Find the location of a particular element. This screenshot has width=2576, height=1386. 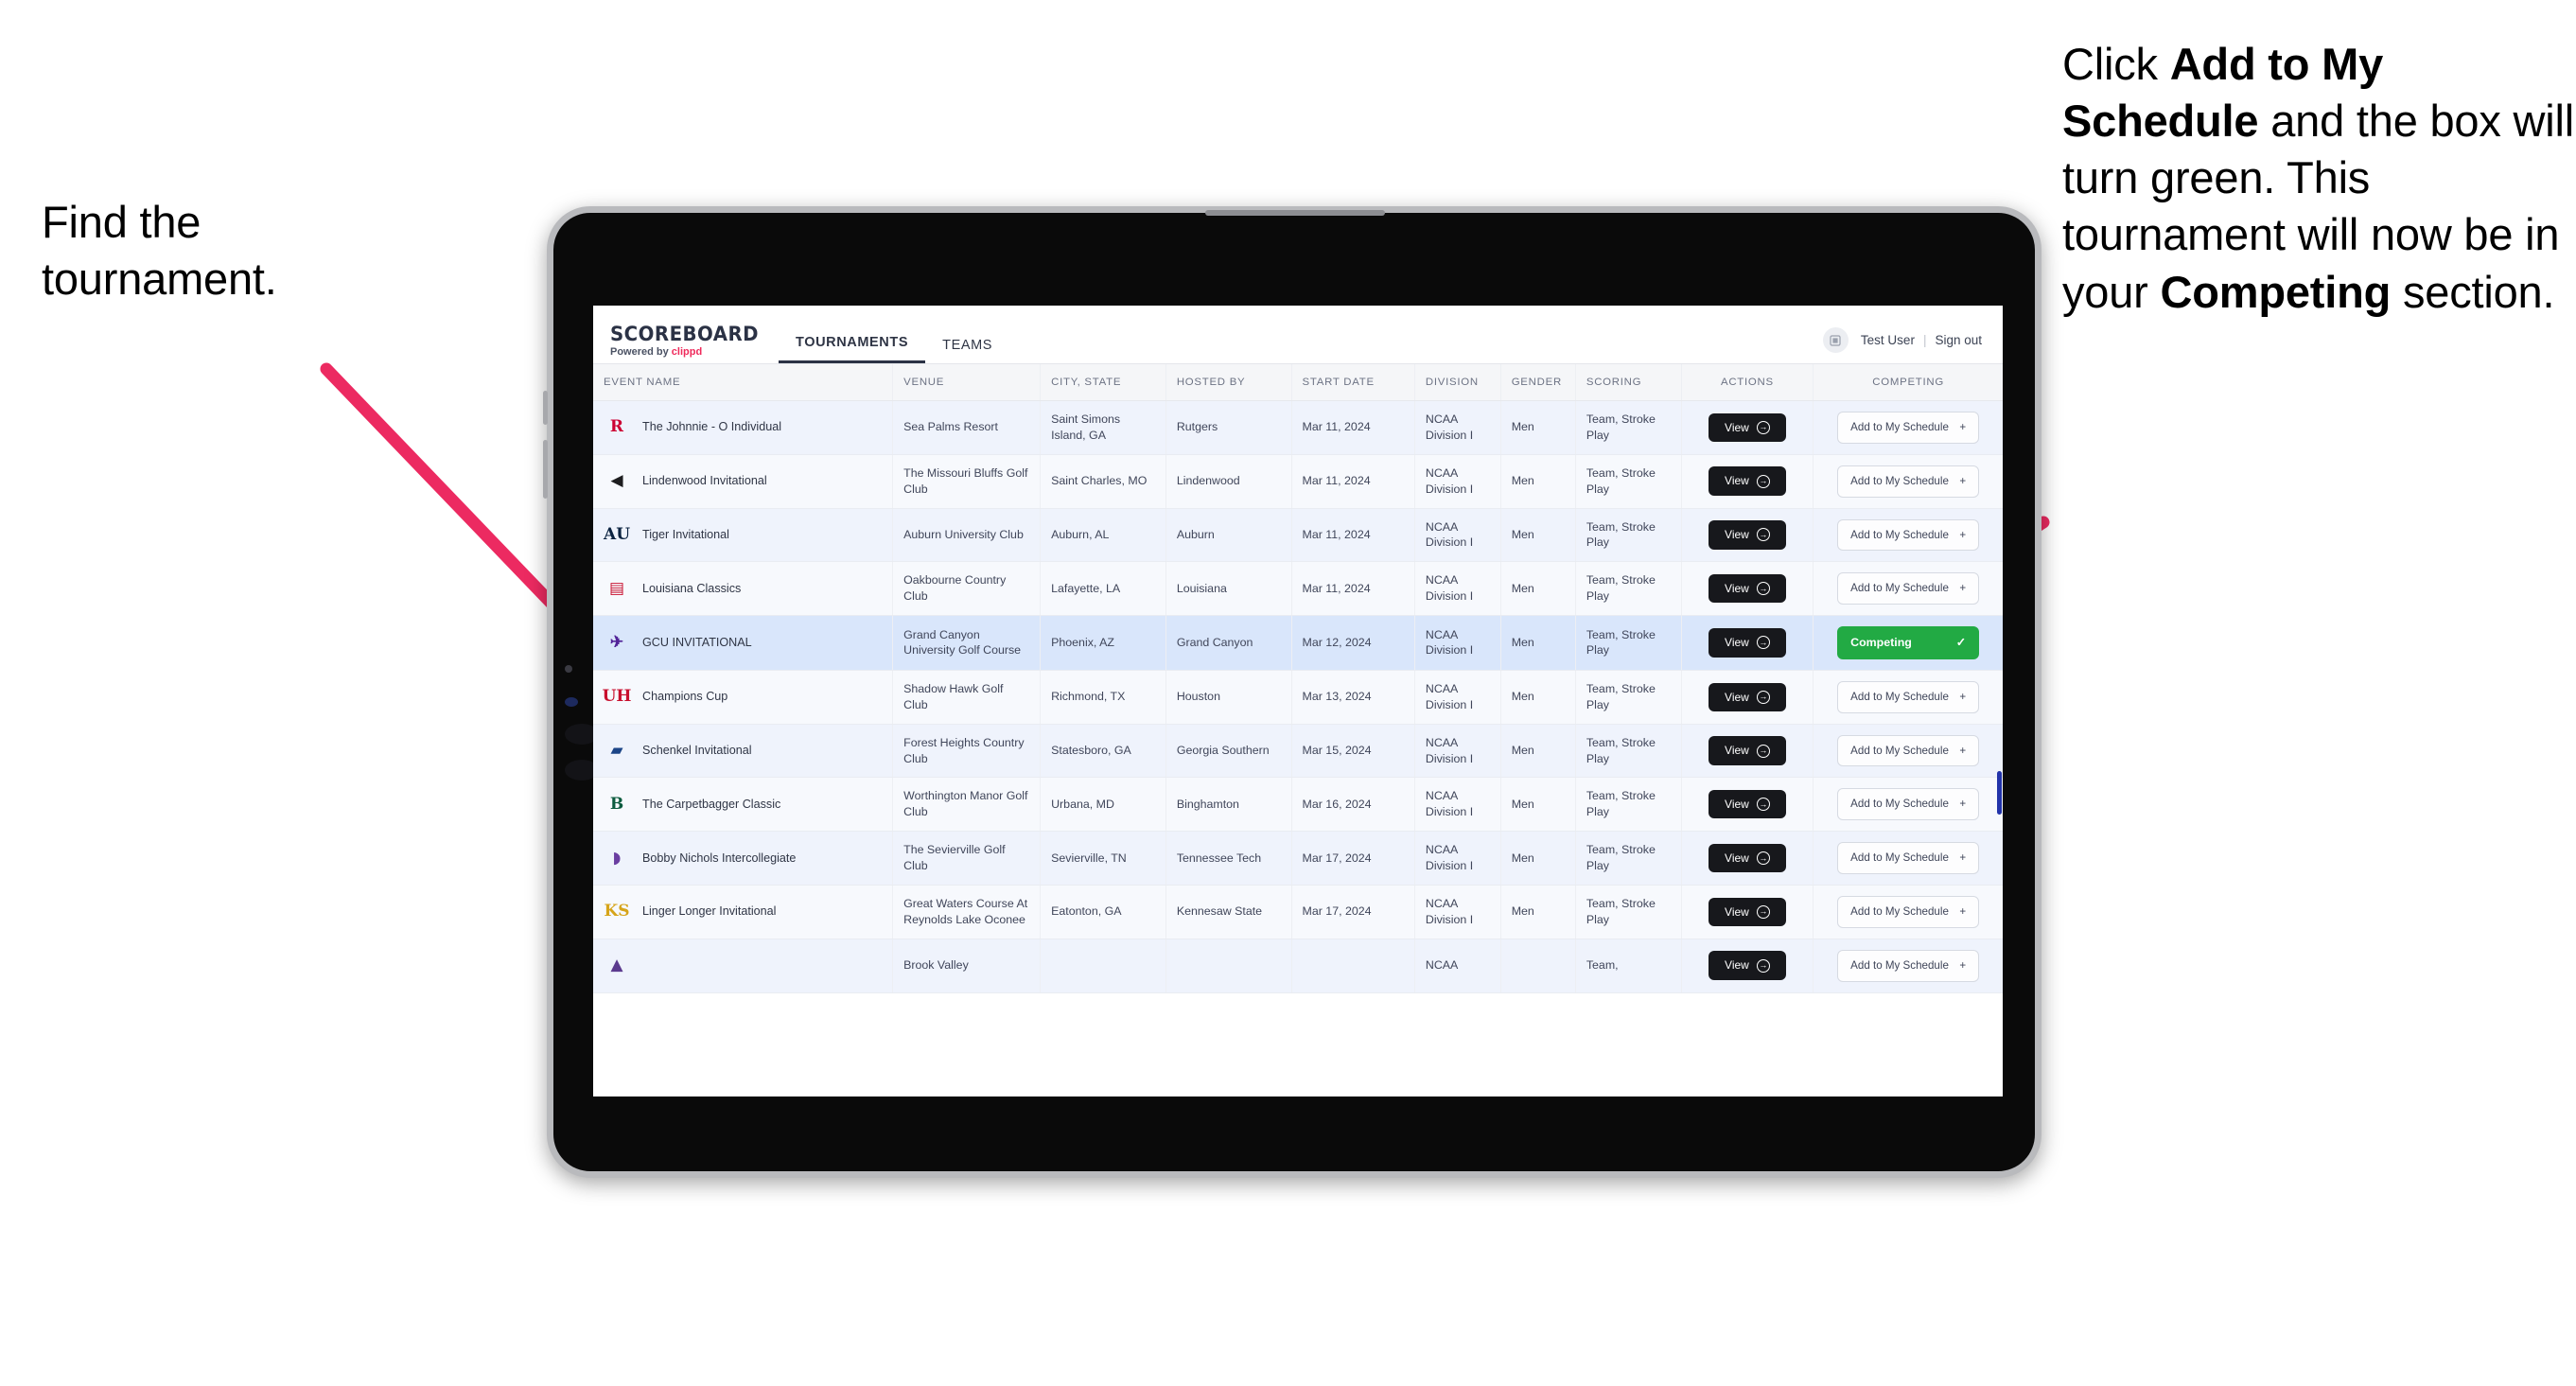

vertical-scrollbar-thumb is located at coordinates (1999, 793).